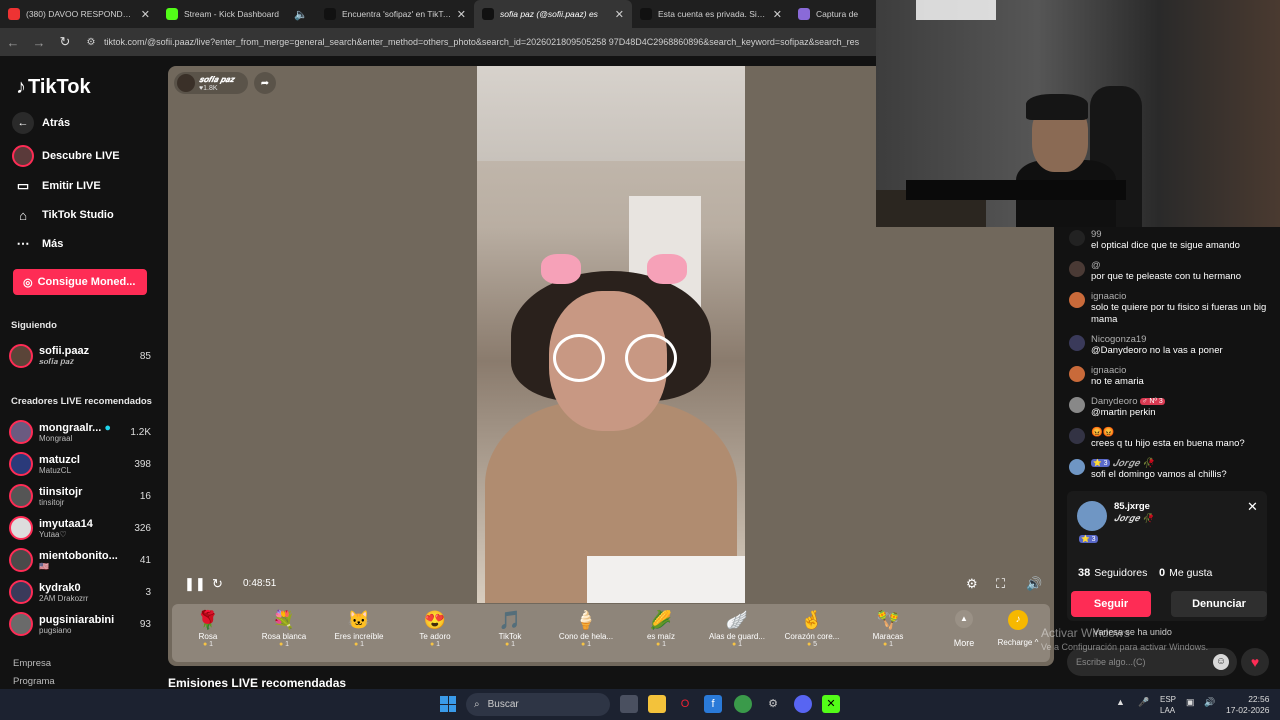  I want to click on back-link: ← Atrás, so click(87, 123).